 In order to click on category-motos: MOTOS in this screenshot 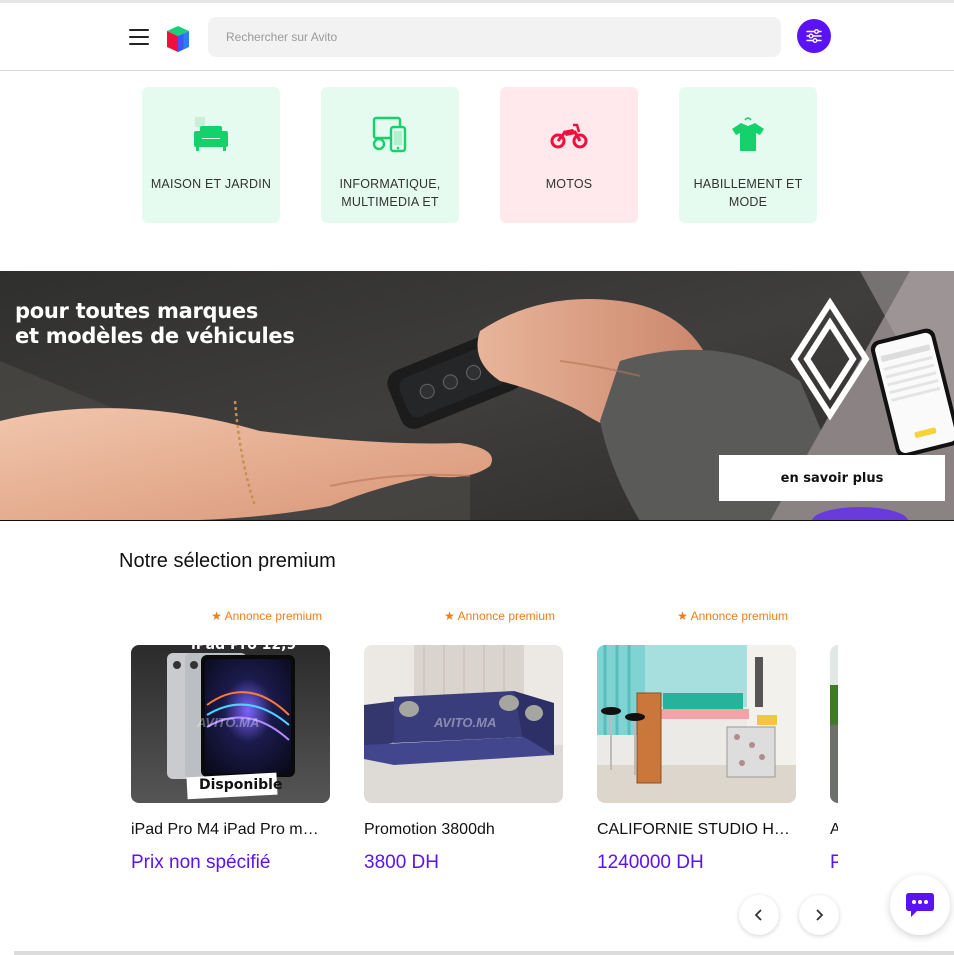, I will do `click(569, 155)`.